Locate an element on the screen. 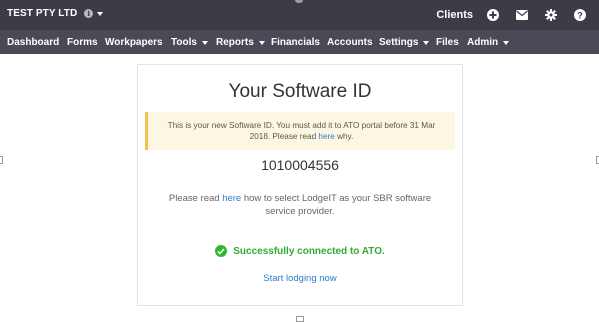 The height and width of the screenshot is (322, 599). alert-text: 2018. Please read is located at coordinates (284, 136).